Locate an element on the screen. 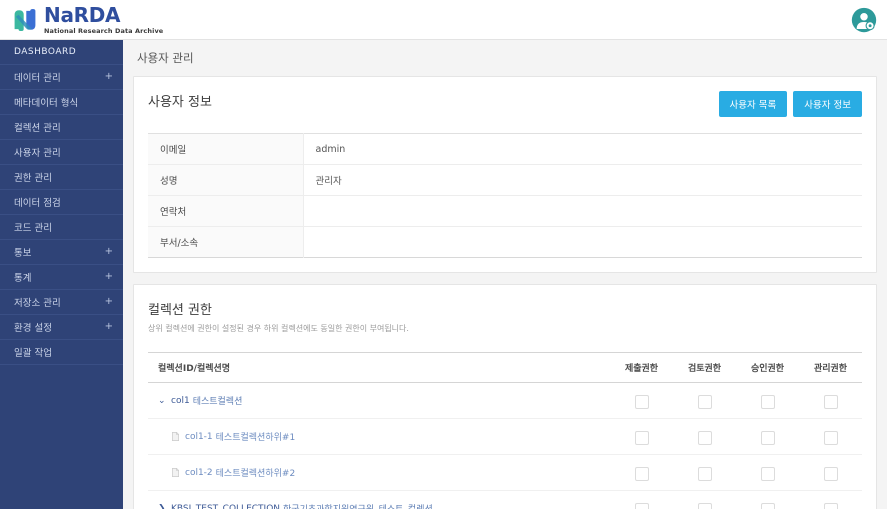 The image size is (887, 509). sidebar-item-collection-management: 컬렉션 관리 is located at coordinates (61, 127).